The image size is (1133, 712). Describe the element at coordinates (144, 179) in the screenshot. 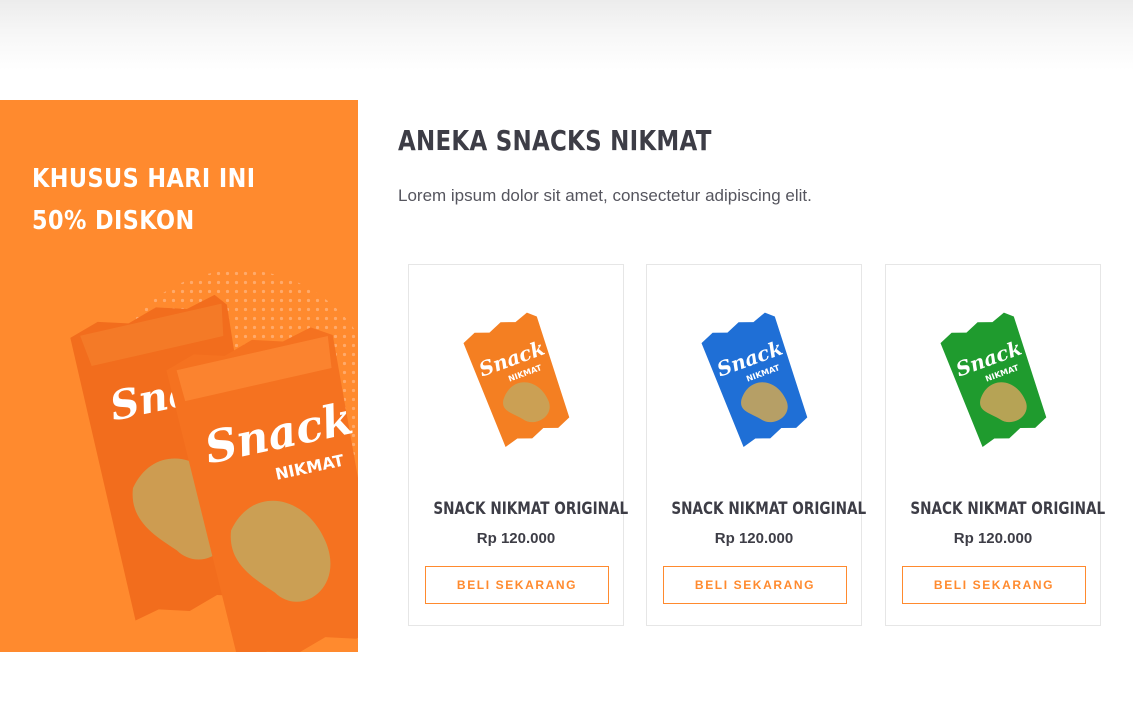

I see `promo-line-1: KHUSUS HARI INI` at that location.